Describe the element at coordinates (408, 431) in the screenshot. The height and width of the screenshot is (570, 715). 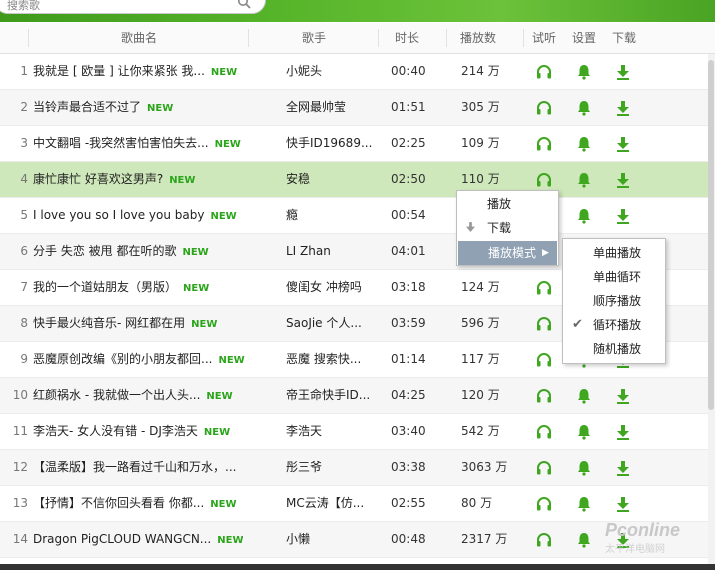
I see `song-duration: 03:40` at that location.